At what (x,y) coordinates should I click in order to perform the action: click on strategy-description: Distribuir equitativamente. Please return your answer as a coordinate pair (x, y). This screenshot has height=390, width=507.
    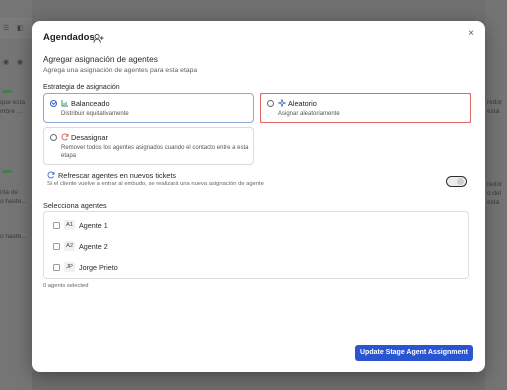
    Looking at the image, I should click on (95, 114).